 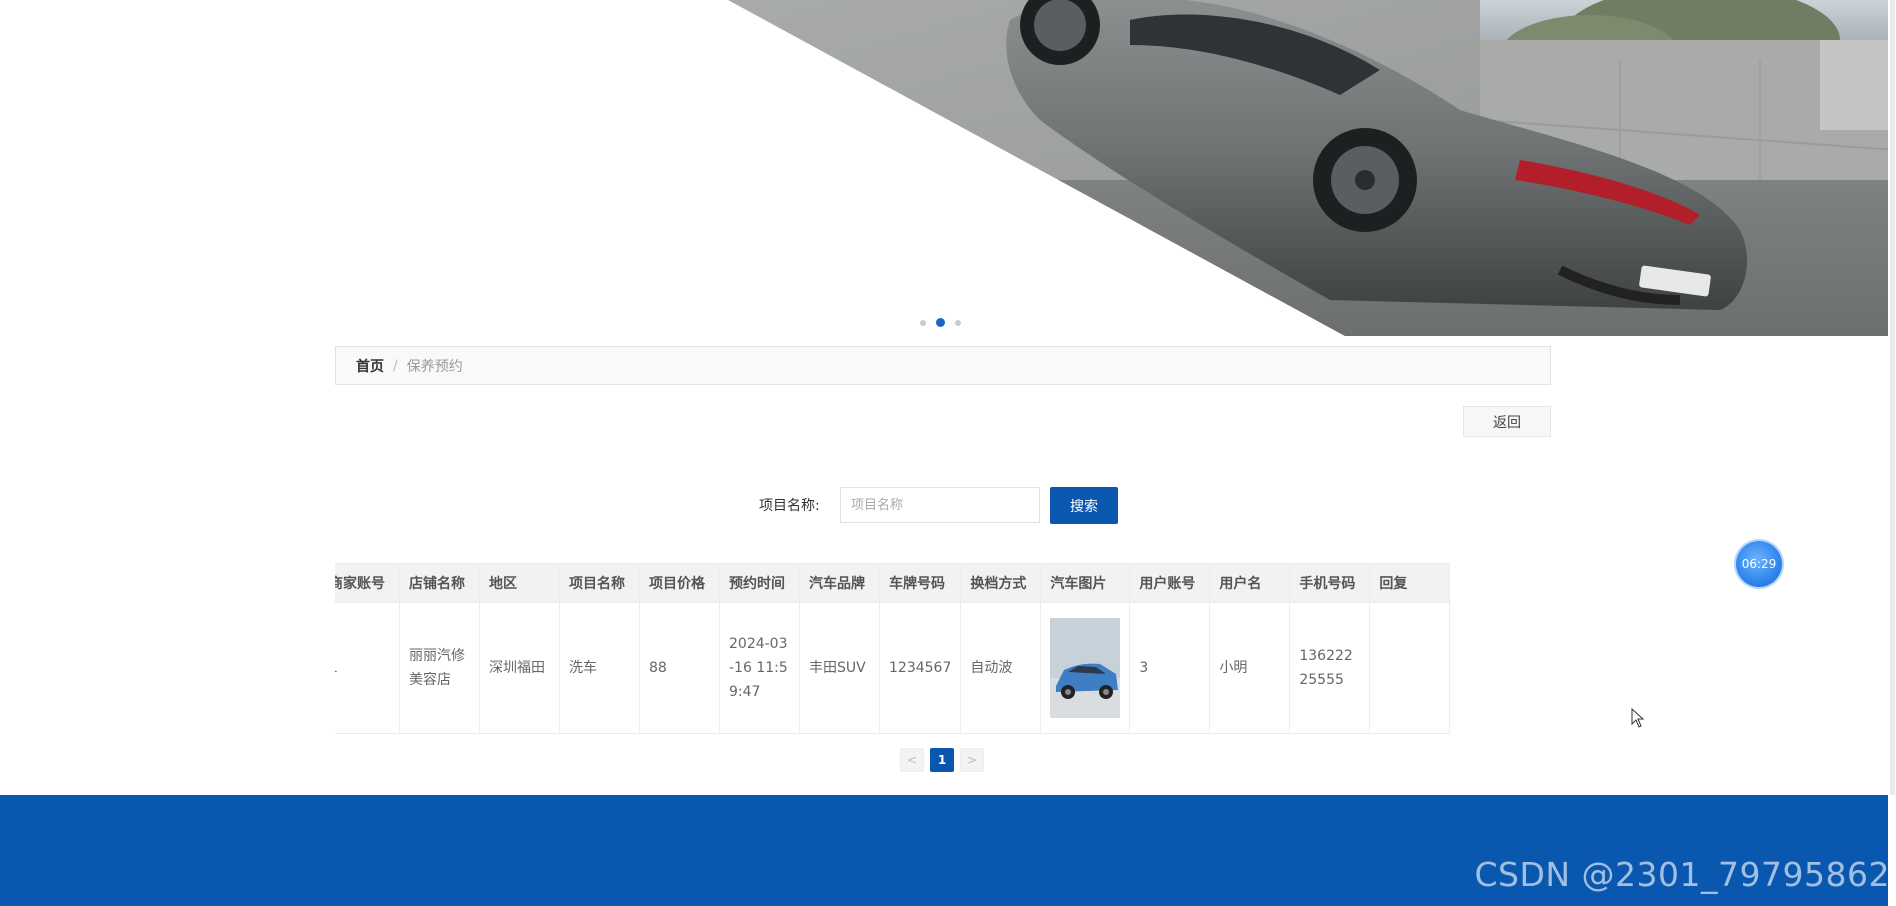 What do you see at coordinates (1001, 583) in the screenshot?
I see `column-header: 换档方式` at bounding box center [1001, 583].